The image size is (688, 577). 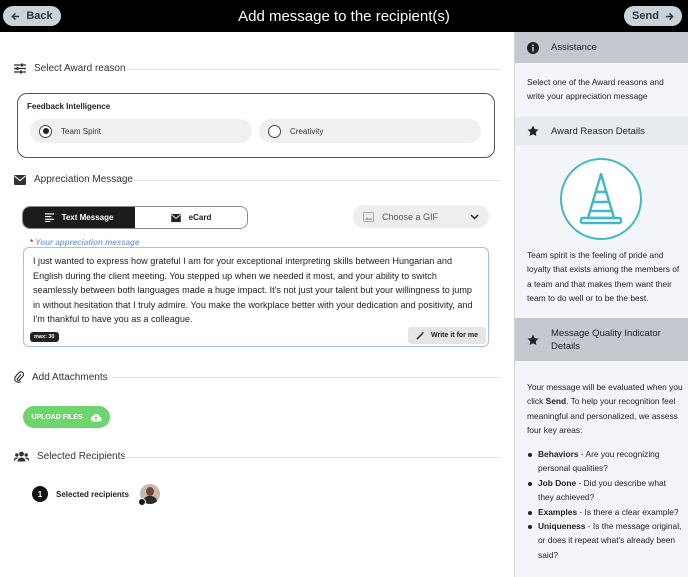 What do you see at coordinates (87, 217) in the screenshot?
I see `tab-label: Text Message` at bounding box center [87, 217].